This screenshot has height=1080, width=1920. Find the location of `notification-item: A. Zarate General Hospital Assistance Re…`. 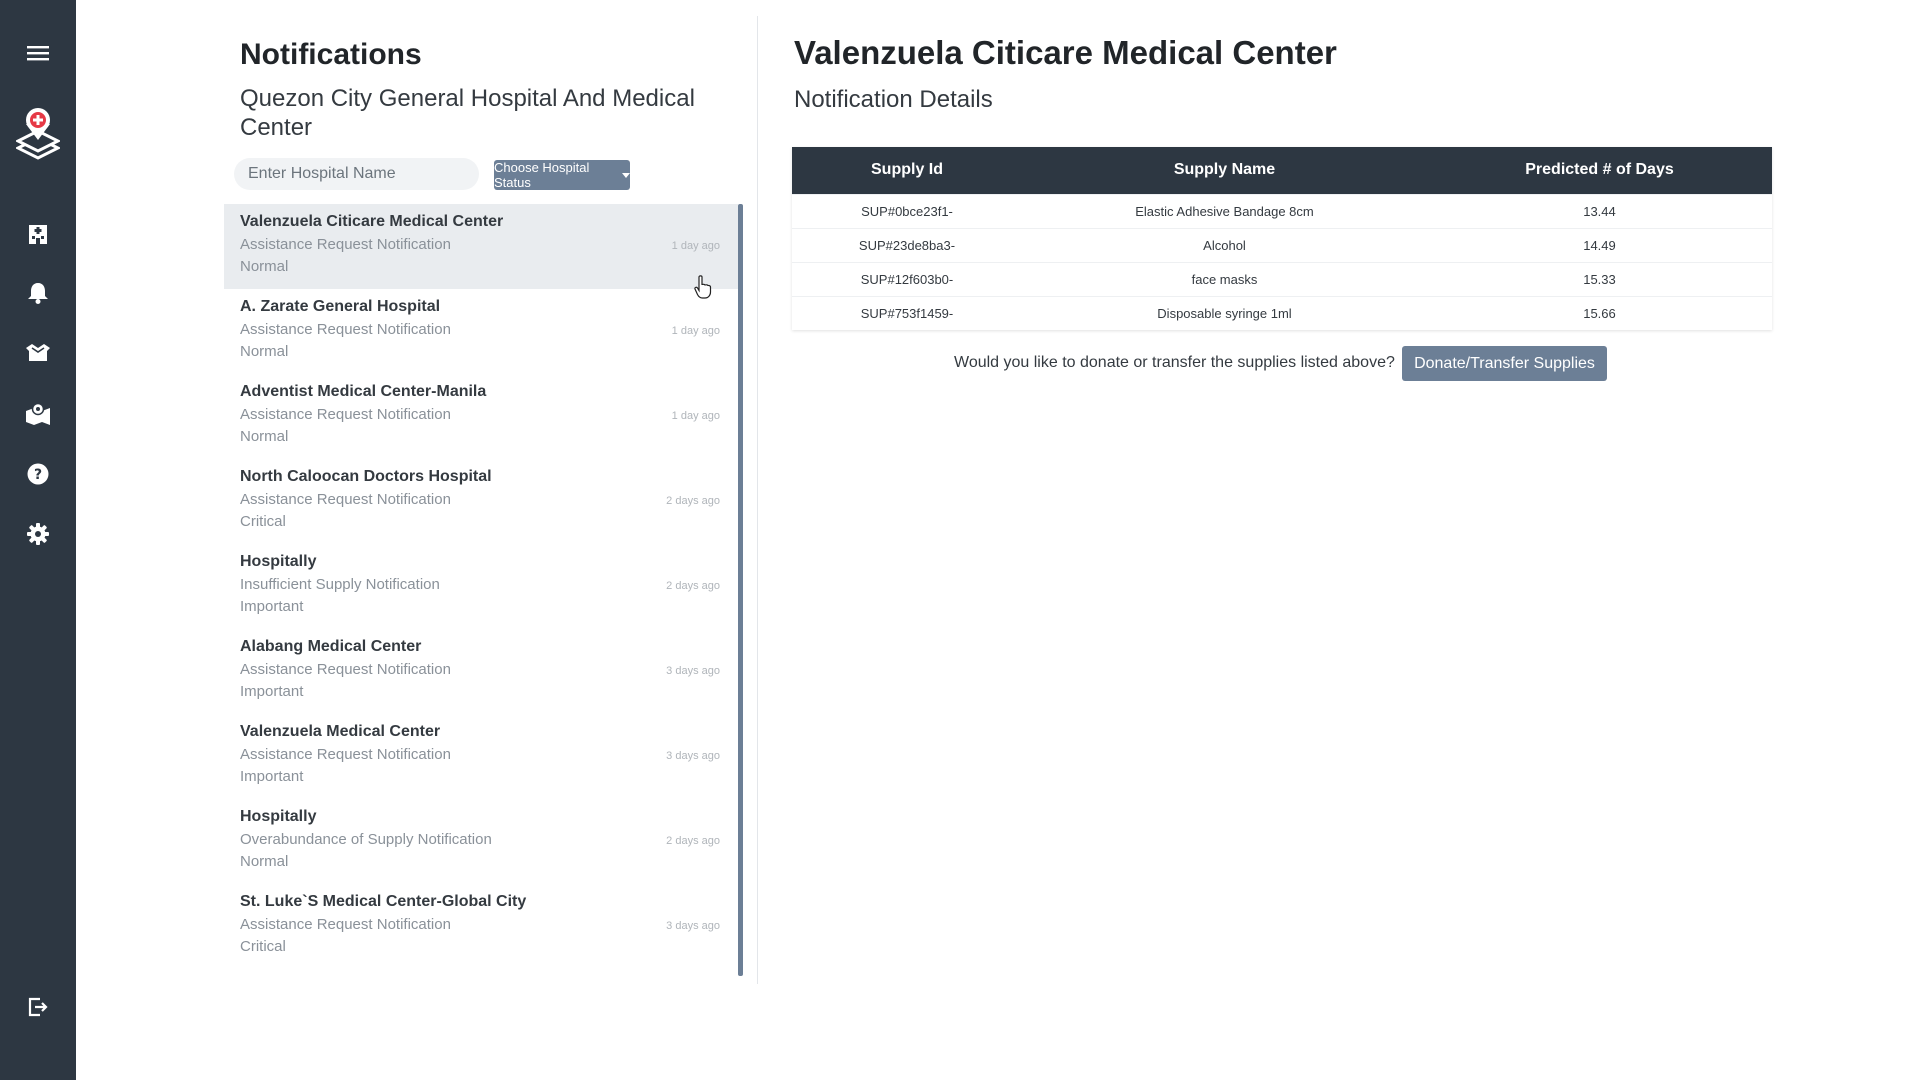

notification-item: A. Zarate General Hospital Assistance Re… is located at coordinates (481, 331).